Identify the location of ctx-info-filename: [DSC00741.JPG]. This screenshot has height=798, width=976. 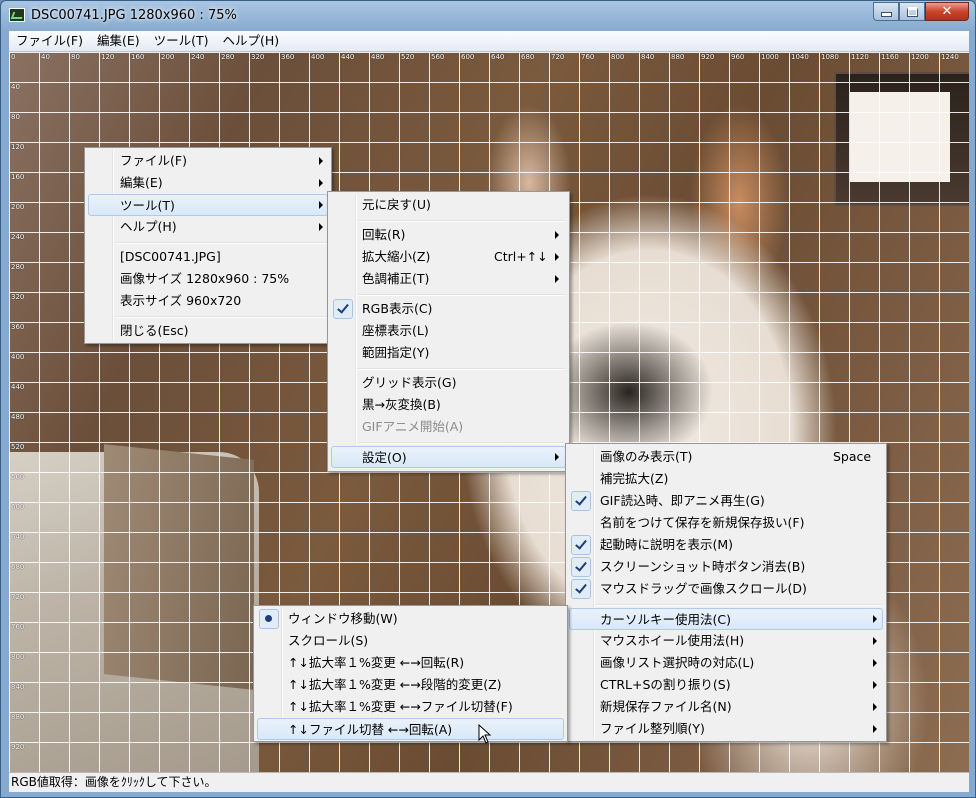
(170, 256).